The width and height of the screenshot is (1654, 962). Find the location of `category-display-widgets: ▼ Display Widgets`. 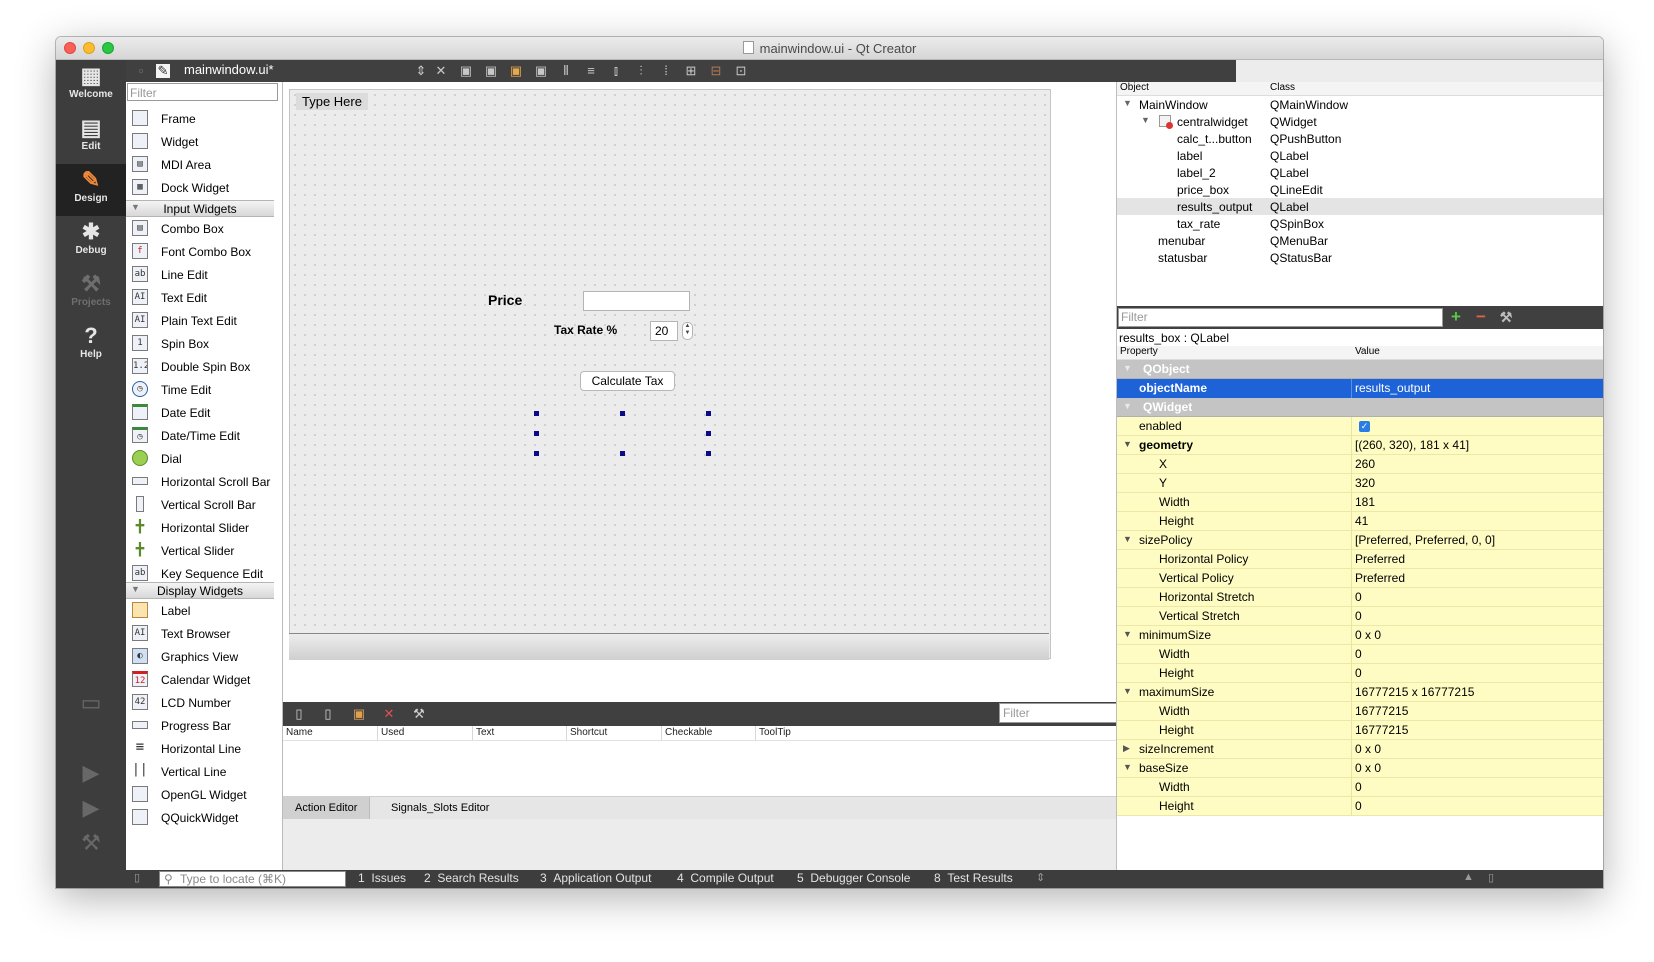

category-display-widgets: ▼ Display Widgets is located at coordinates (200, 590).